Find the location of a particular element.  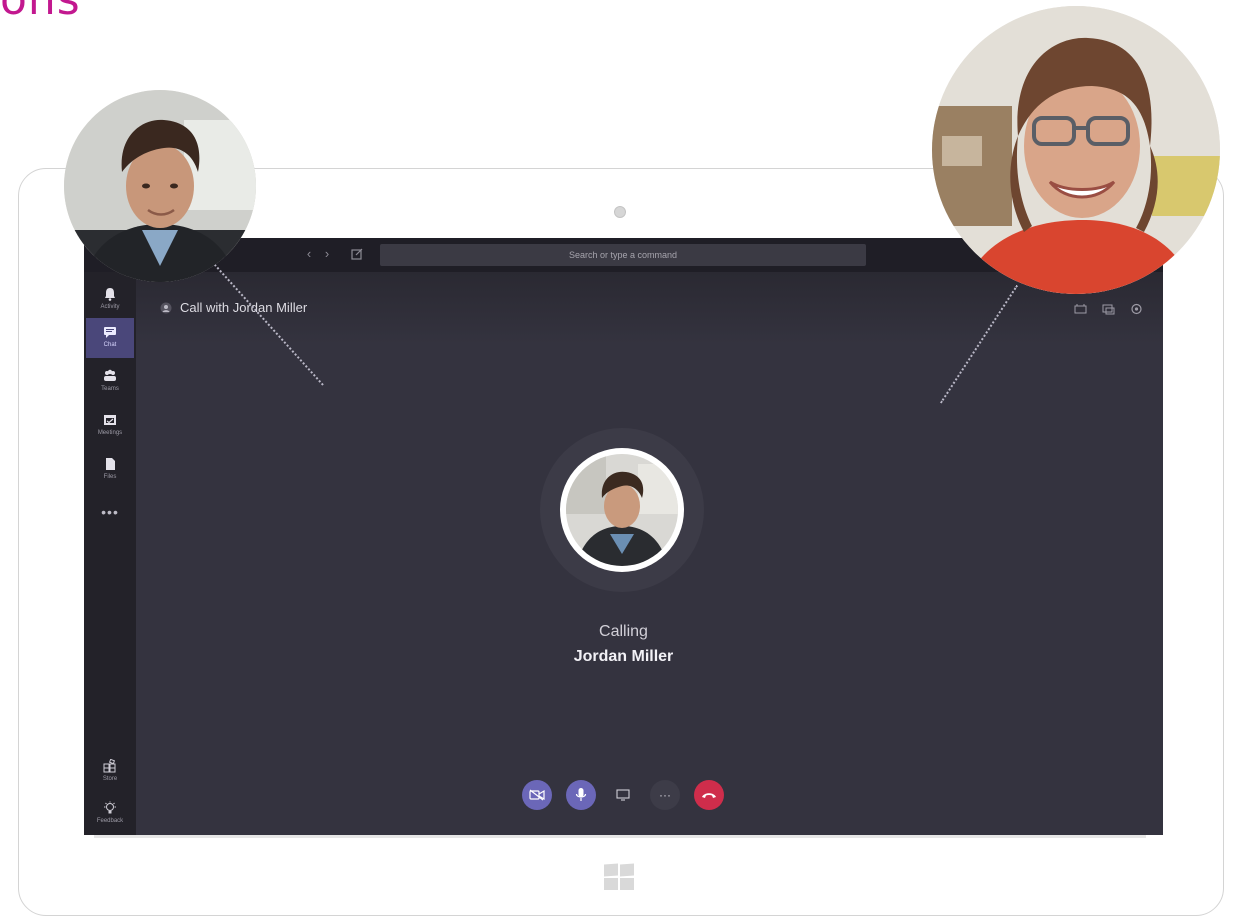

rail-item-activity: Activity is located at coordinates (110, 300).